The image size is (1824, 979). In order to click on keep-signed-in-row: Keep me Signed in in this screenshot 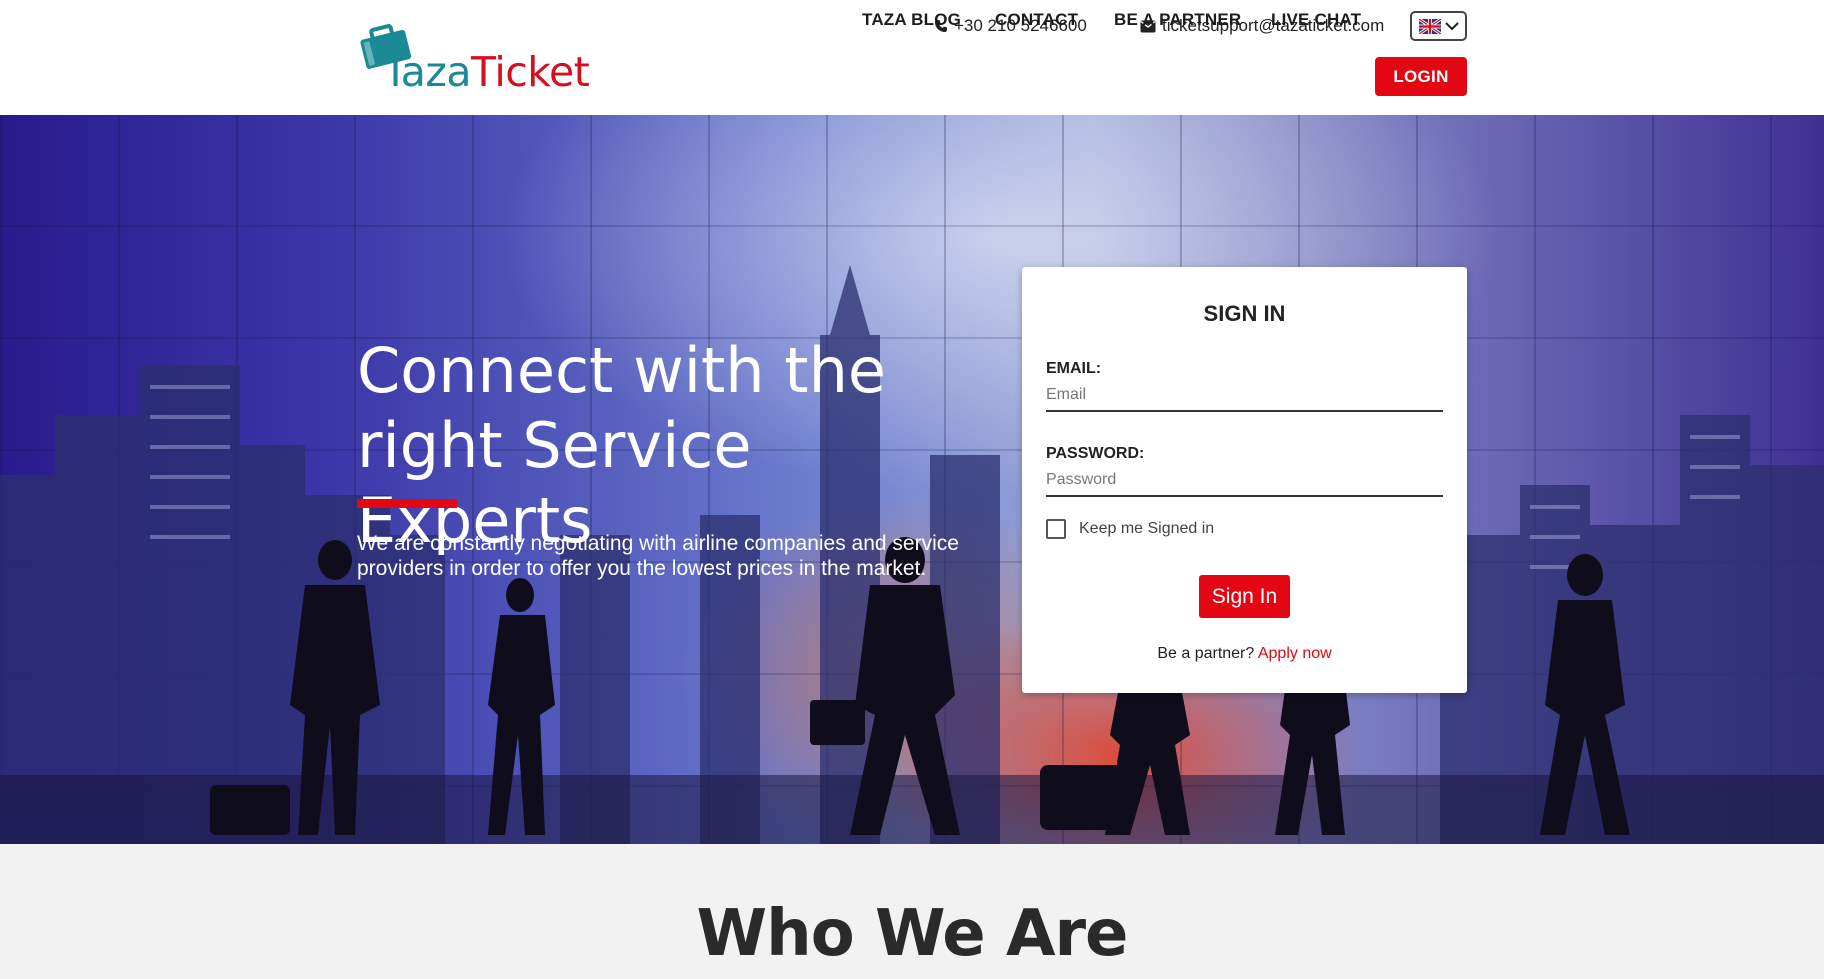, I will do `click(1130, 529)`.